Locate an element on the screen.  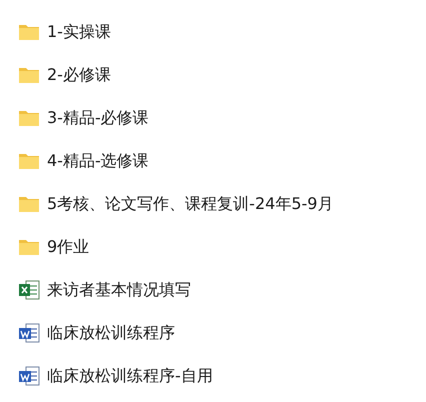
spreadsheet-icon is located at coordinates (29, 290).